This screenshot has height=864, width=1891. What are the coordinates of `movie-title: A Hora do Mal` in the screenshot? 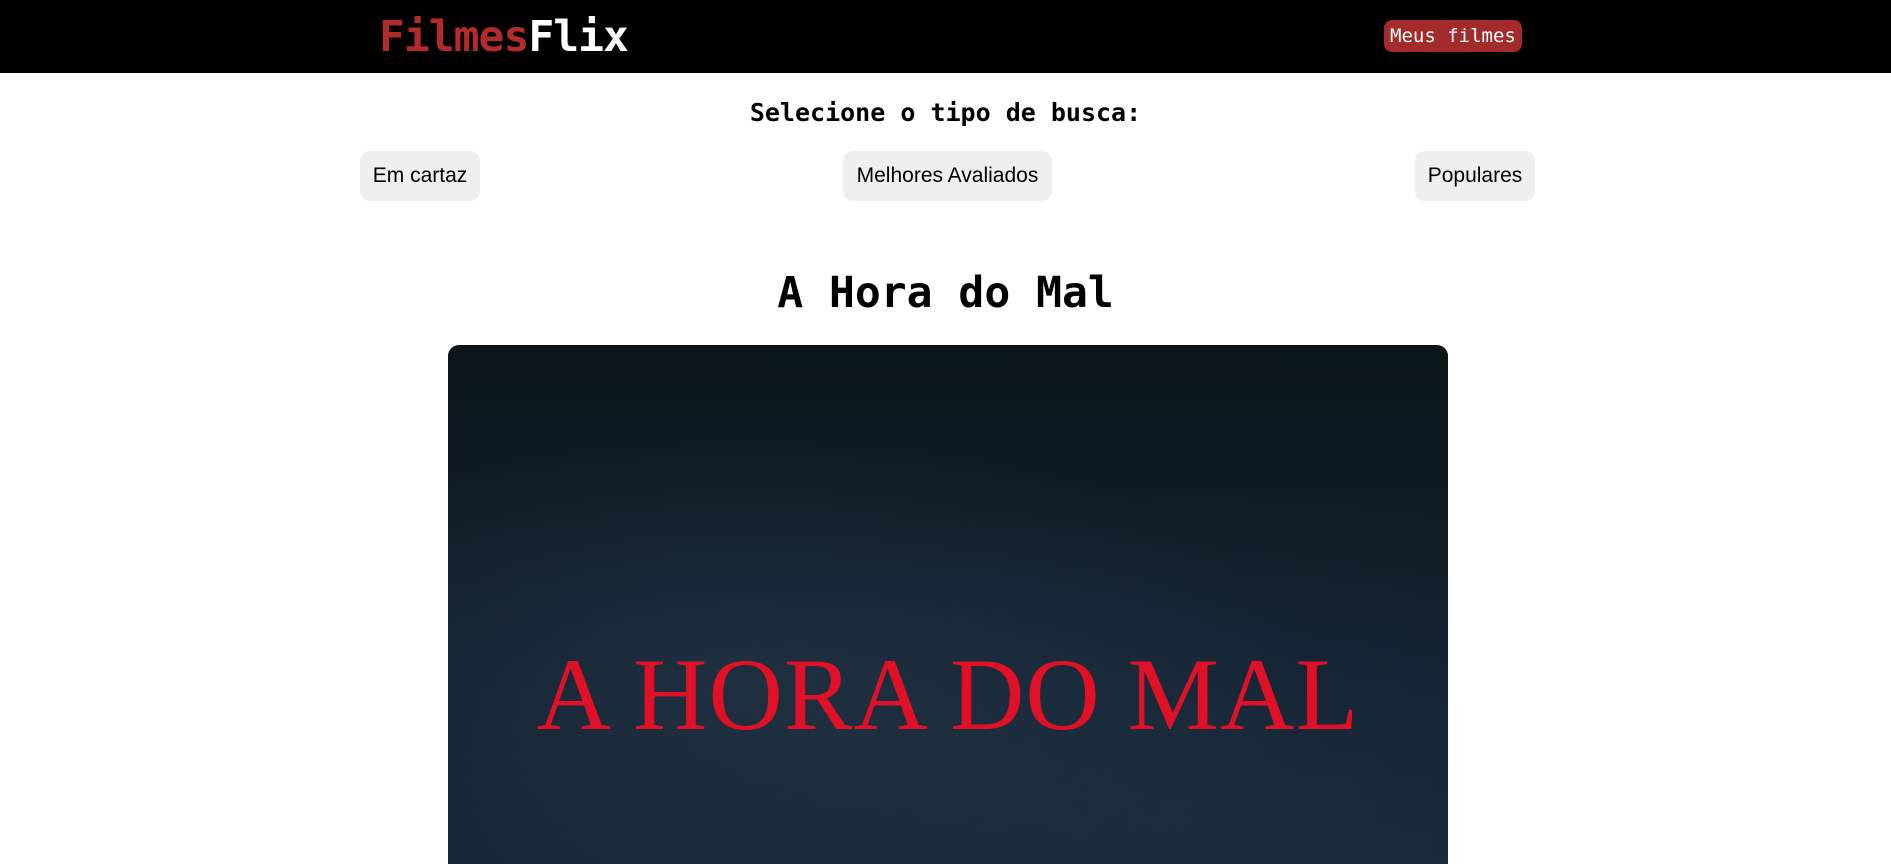 It's located at (945, 293).